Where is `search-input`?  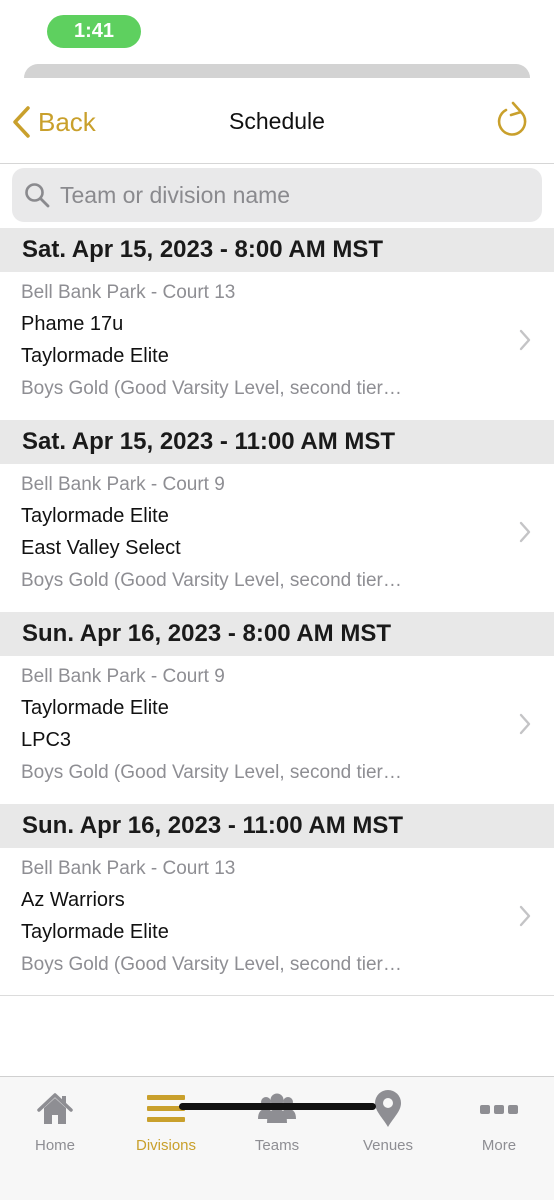
search-input is located at coordinates (290, 195).